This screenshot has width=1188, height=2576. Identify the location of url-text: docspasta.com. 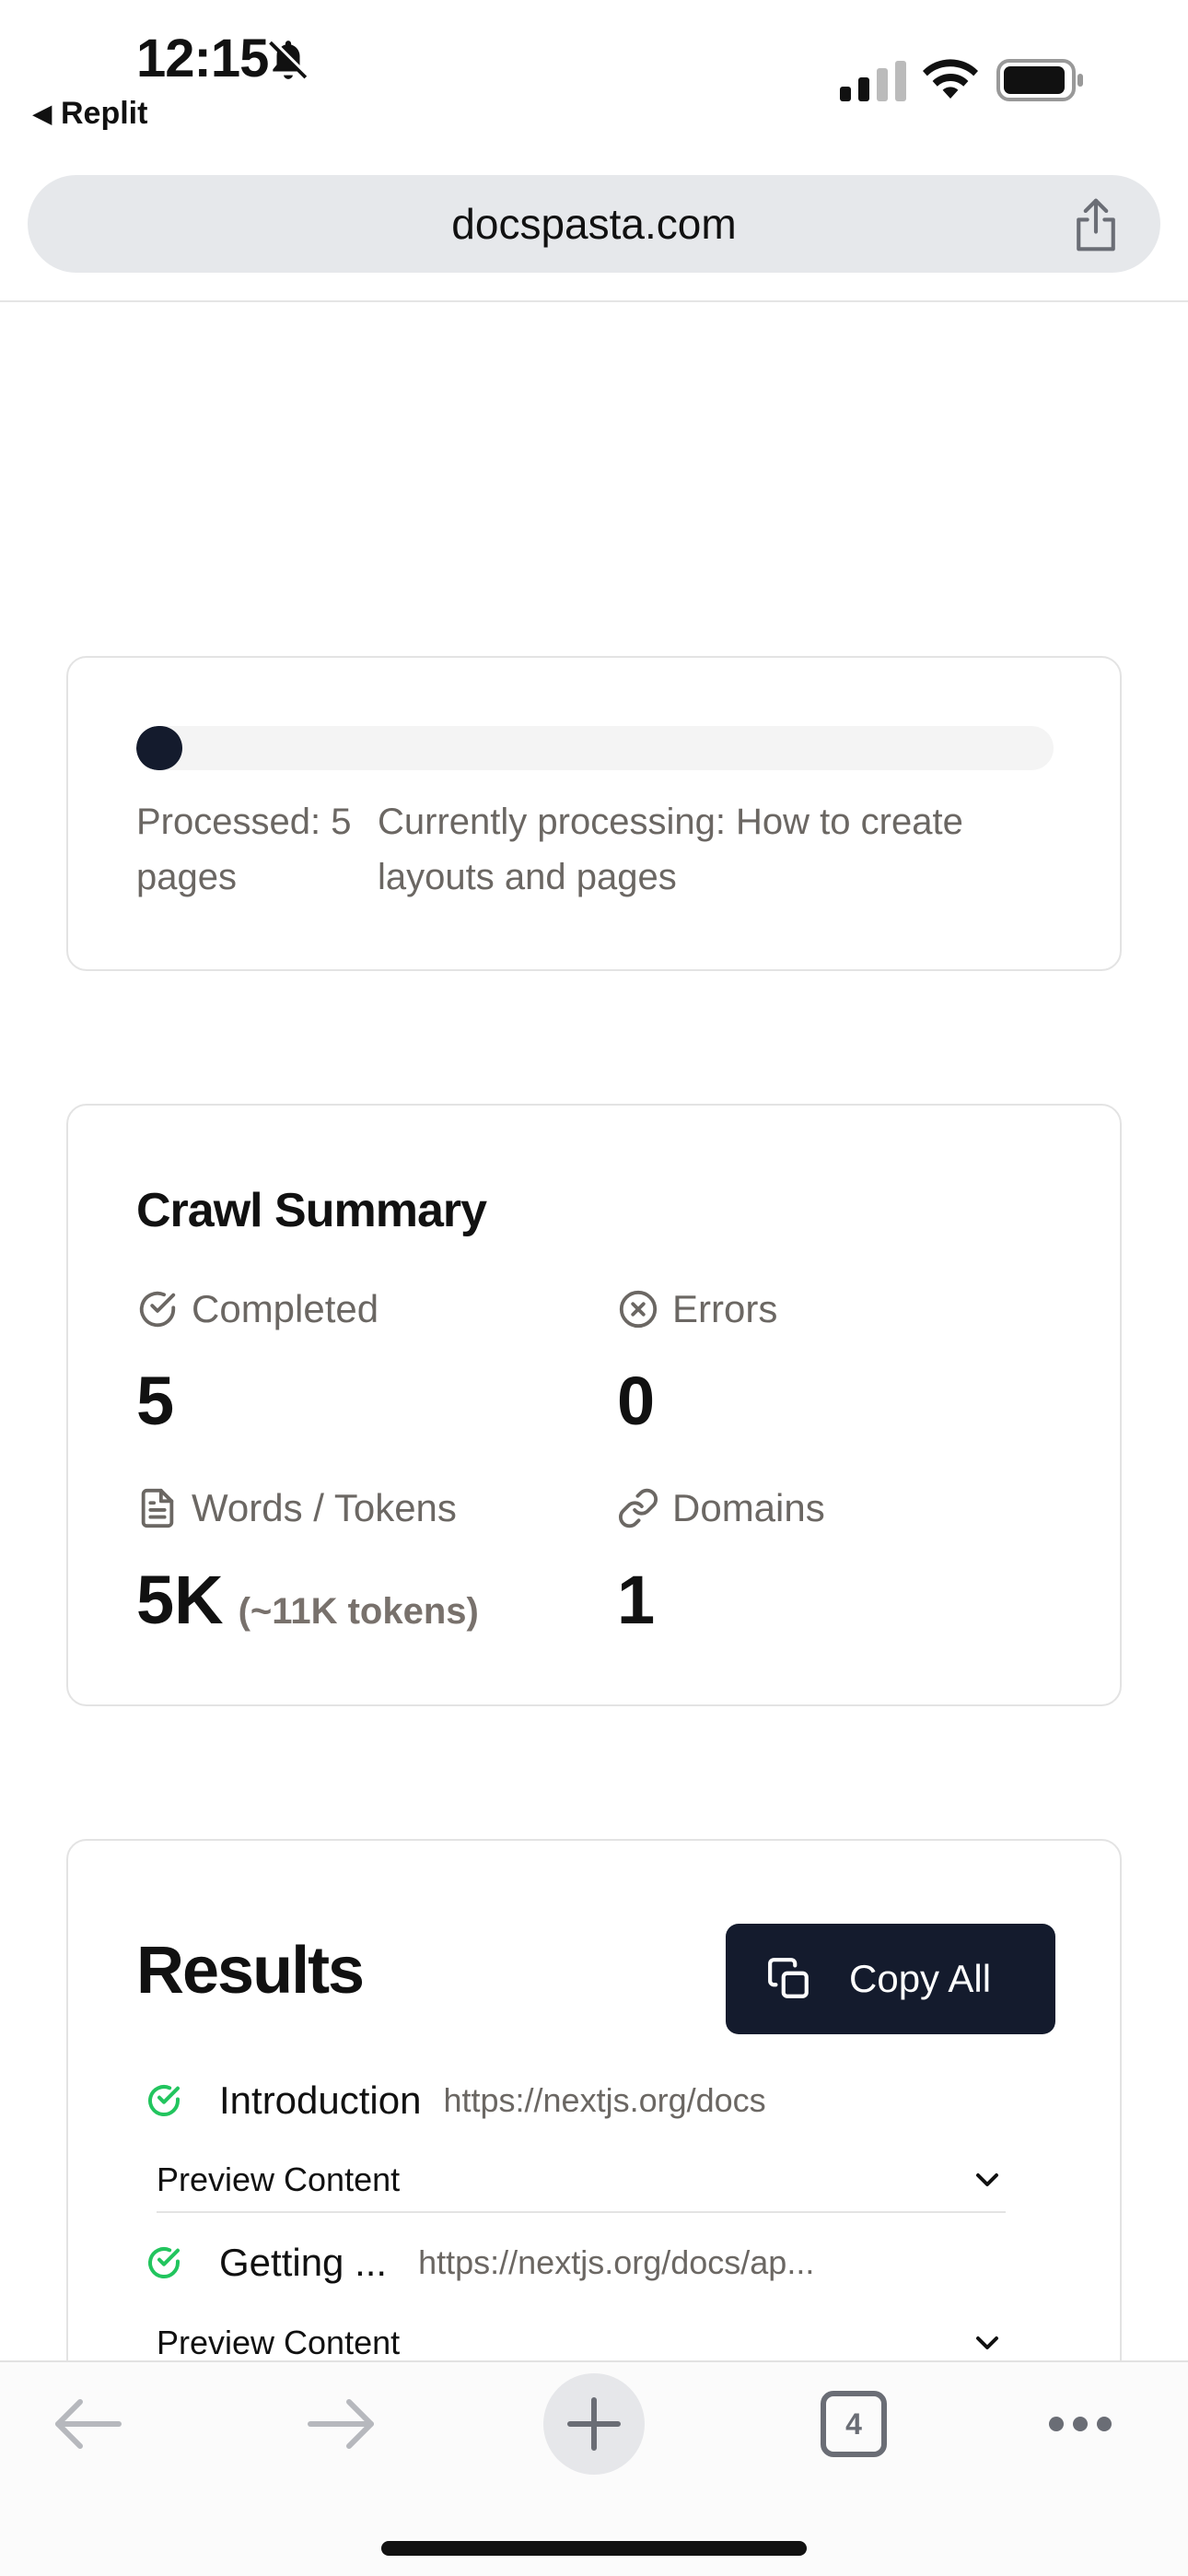
(594, 224).